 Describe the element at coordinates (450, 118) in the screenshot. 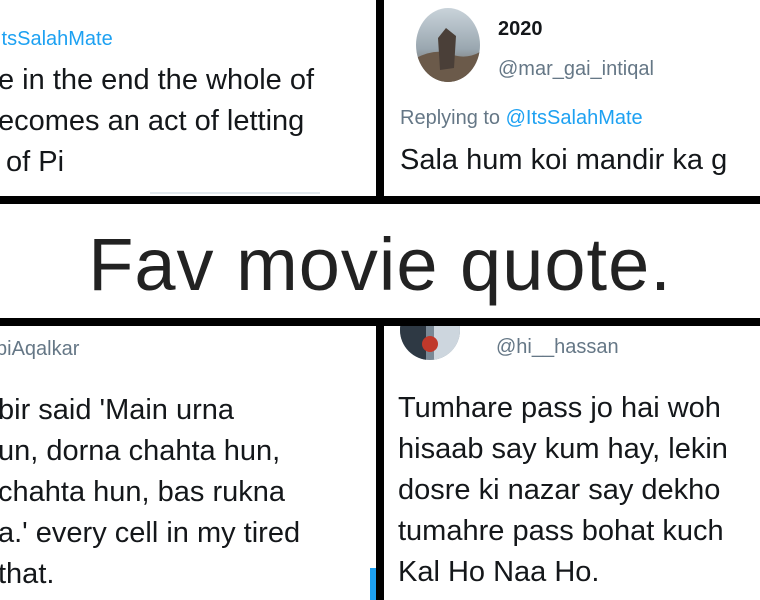

I see `replying-to-label: Replying to` at that location.